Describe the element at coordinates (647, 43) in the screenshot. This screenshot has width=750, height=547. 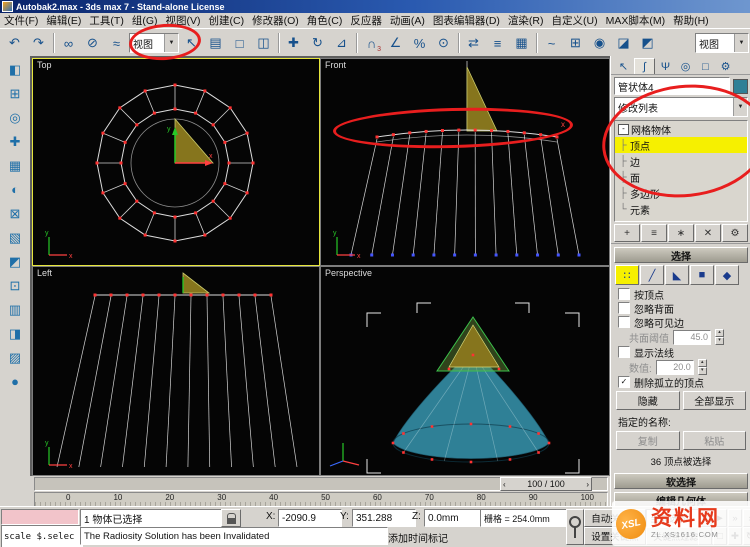
I see `quick-render-icon: ◩` at that location.